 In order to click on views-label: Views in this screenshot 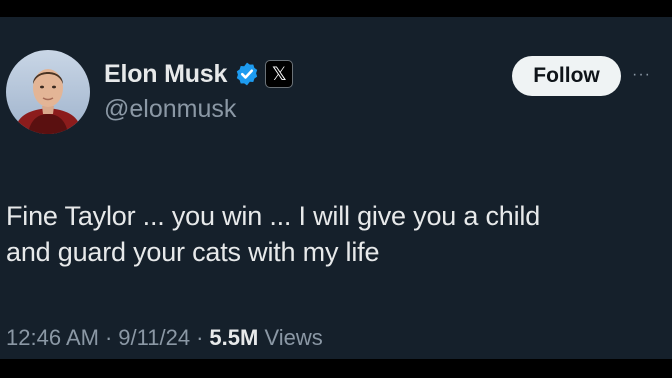, I will do `click(293, 338)`.